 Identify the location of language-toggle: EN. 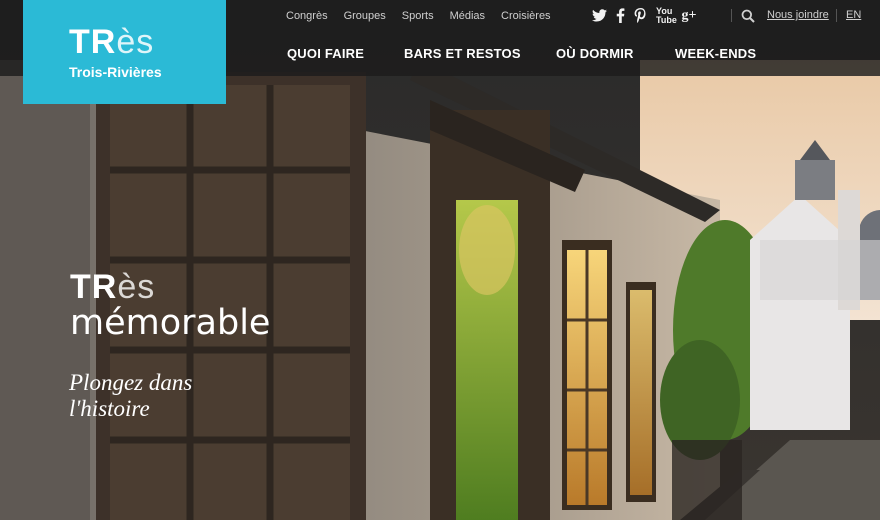
(853, 15).